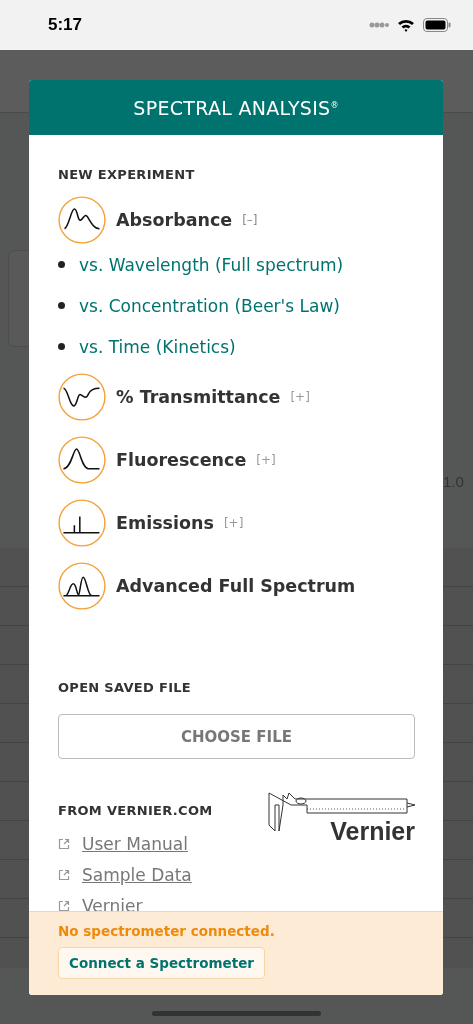  Describe the element at coordinates (166, 931) in the screenshot. I see `warning-message: No spectrometer connected.` at that location.